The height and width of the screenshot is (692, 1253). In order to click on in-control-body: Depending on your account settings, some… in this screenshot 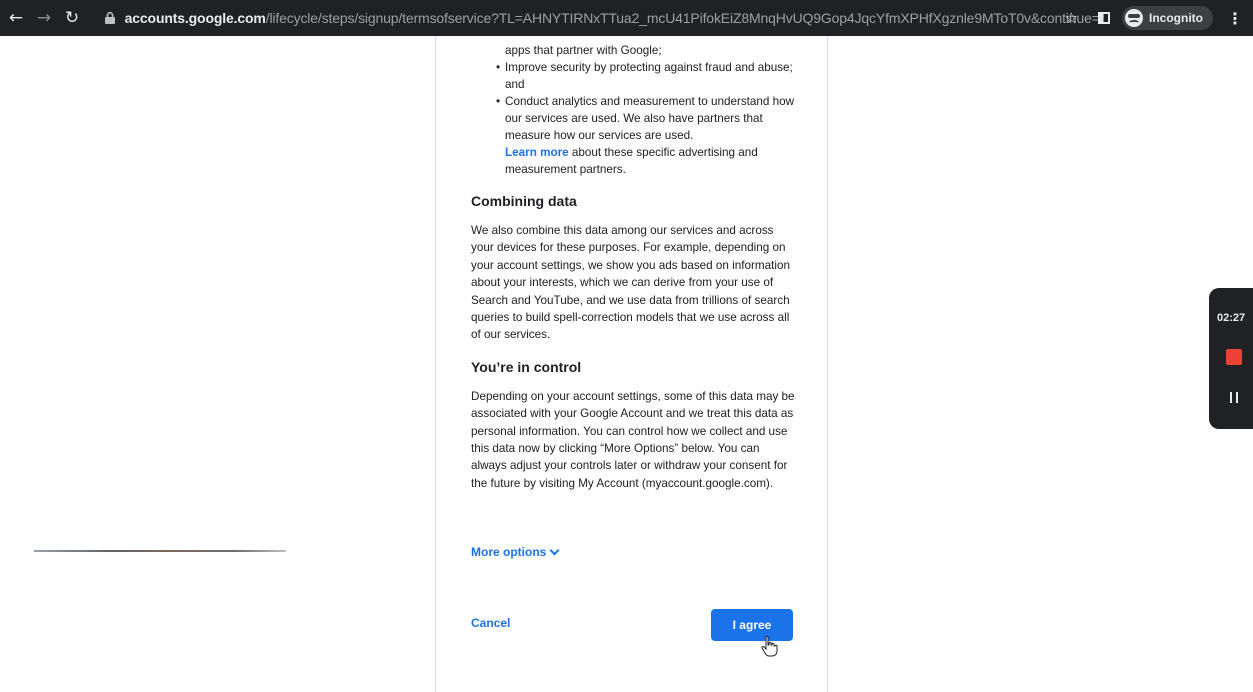, I will do `click(633, 439)`.